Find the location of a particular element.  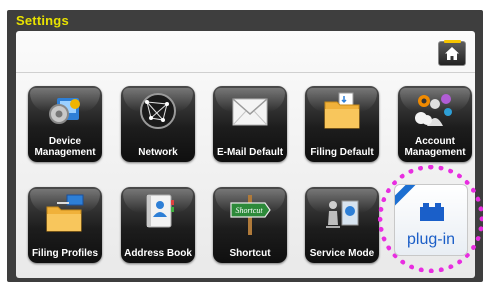

account-management-button: Account Management is located at coordinates (435, 124).